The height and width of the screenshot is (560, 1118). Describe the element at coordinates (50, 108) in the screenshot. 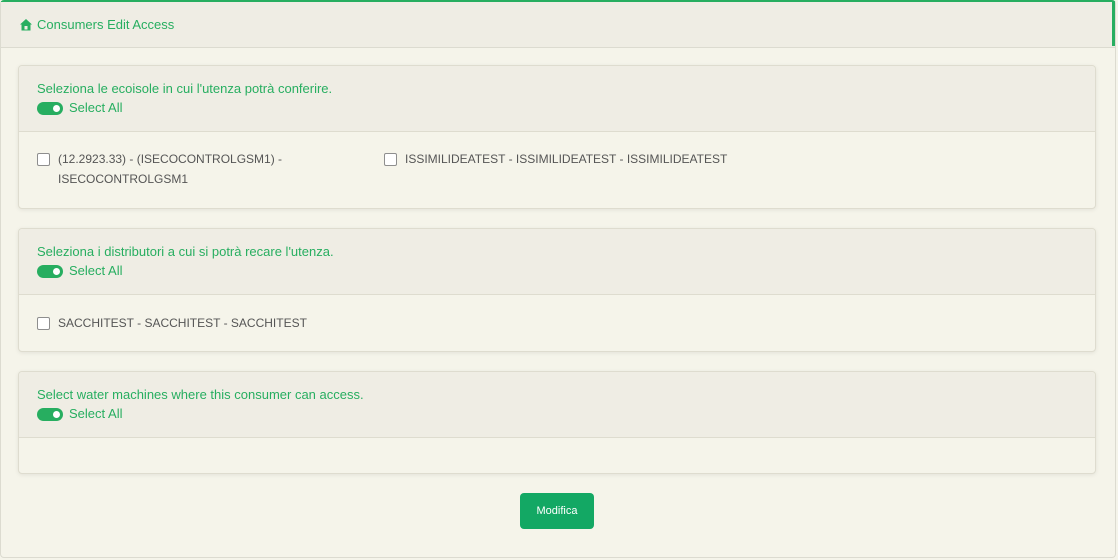

I see `ecoisole-select-all-toggle` at that location.